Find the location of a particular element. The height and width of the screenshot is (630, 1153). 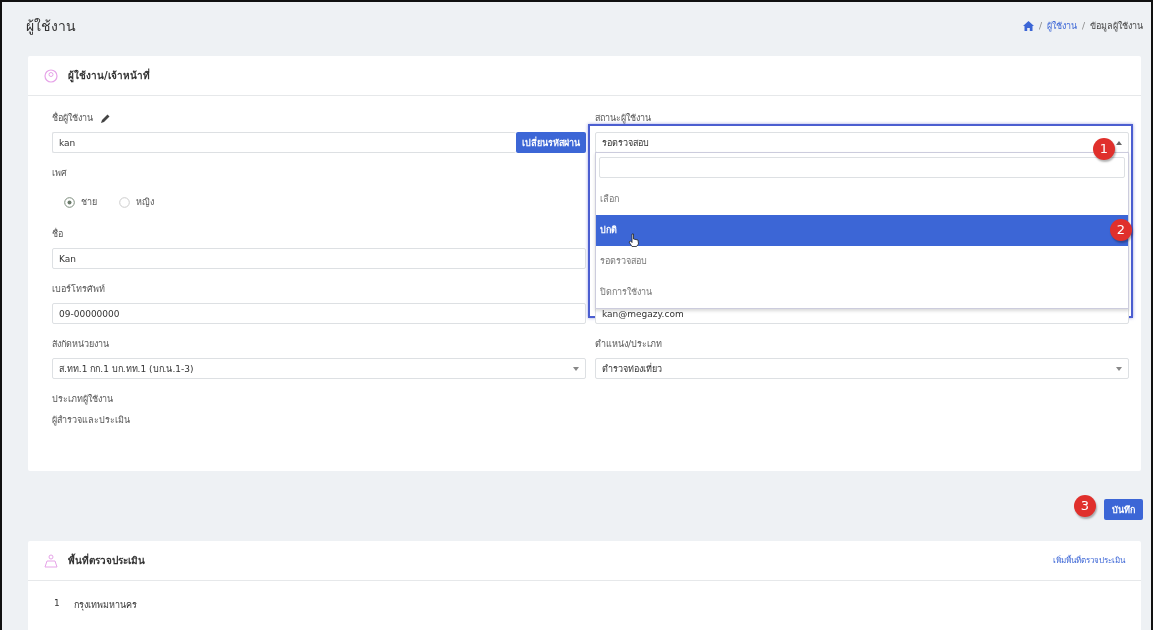

hand-cursor-icon is located at coordinates (634, 240).